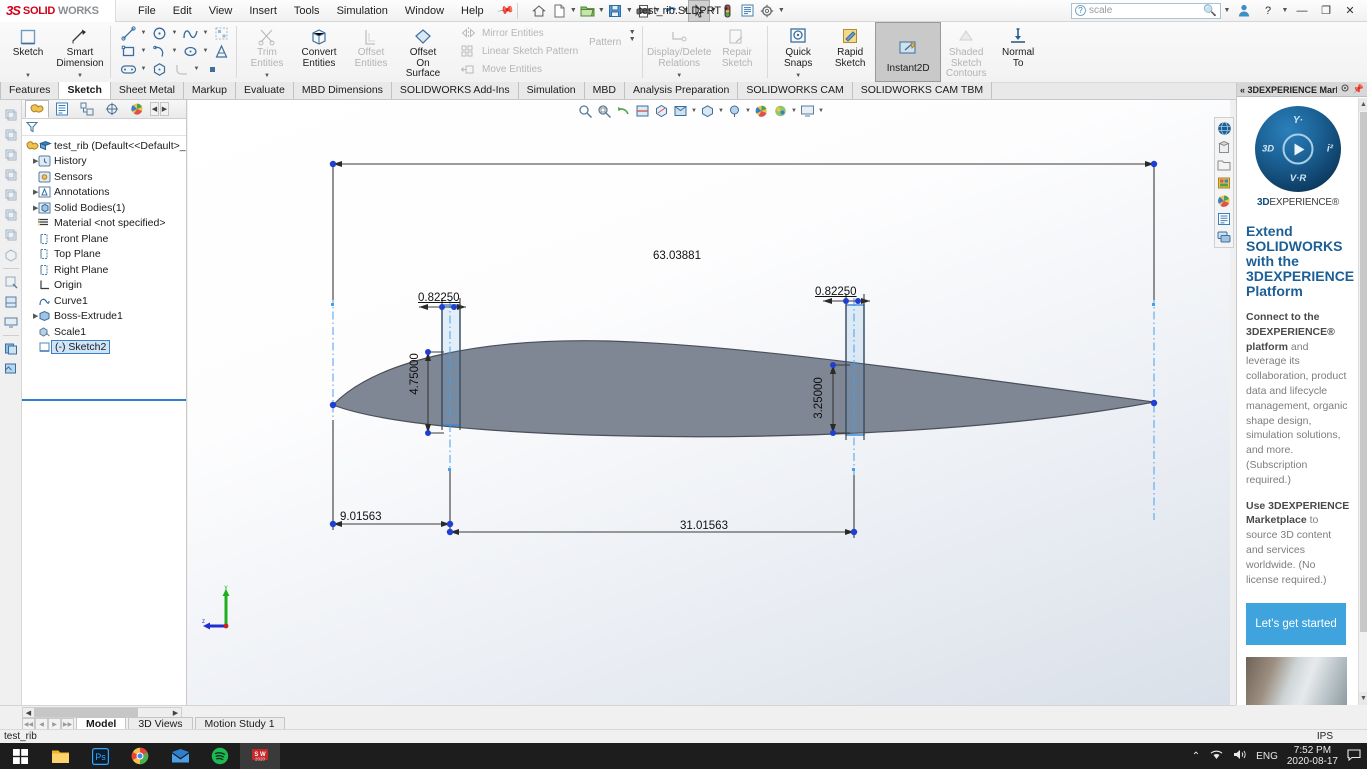  Describe the element at coordinates (1224, 218) in the screenshot. I see `custom-properties-icon` at that location.